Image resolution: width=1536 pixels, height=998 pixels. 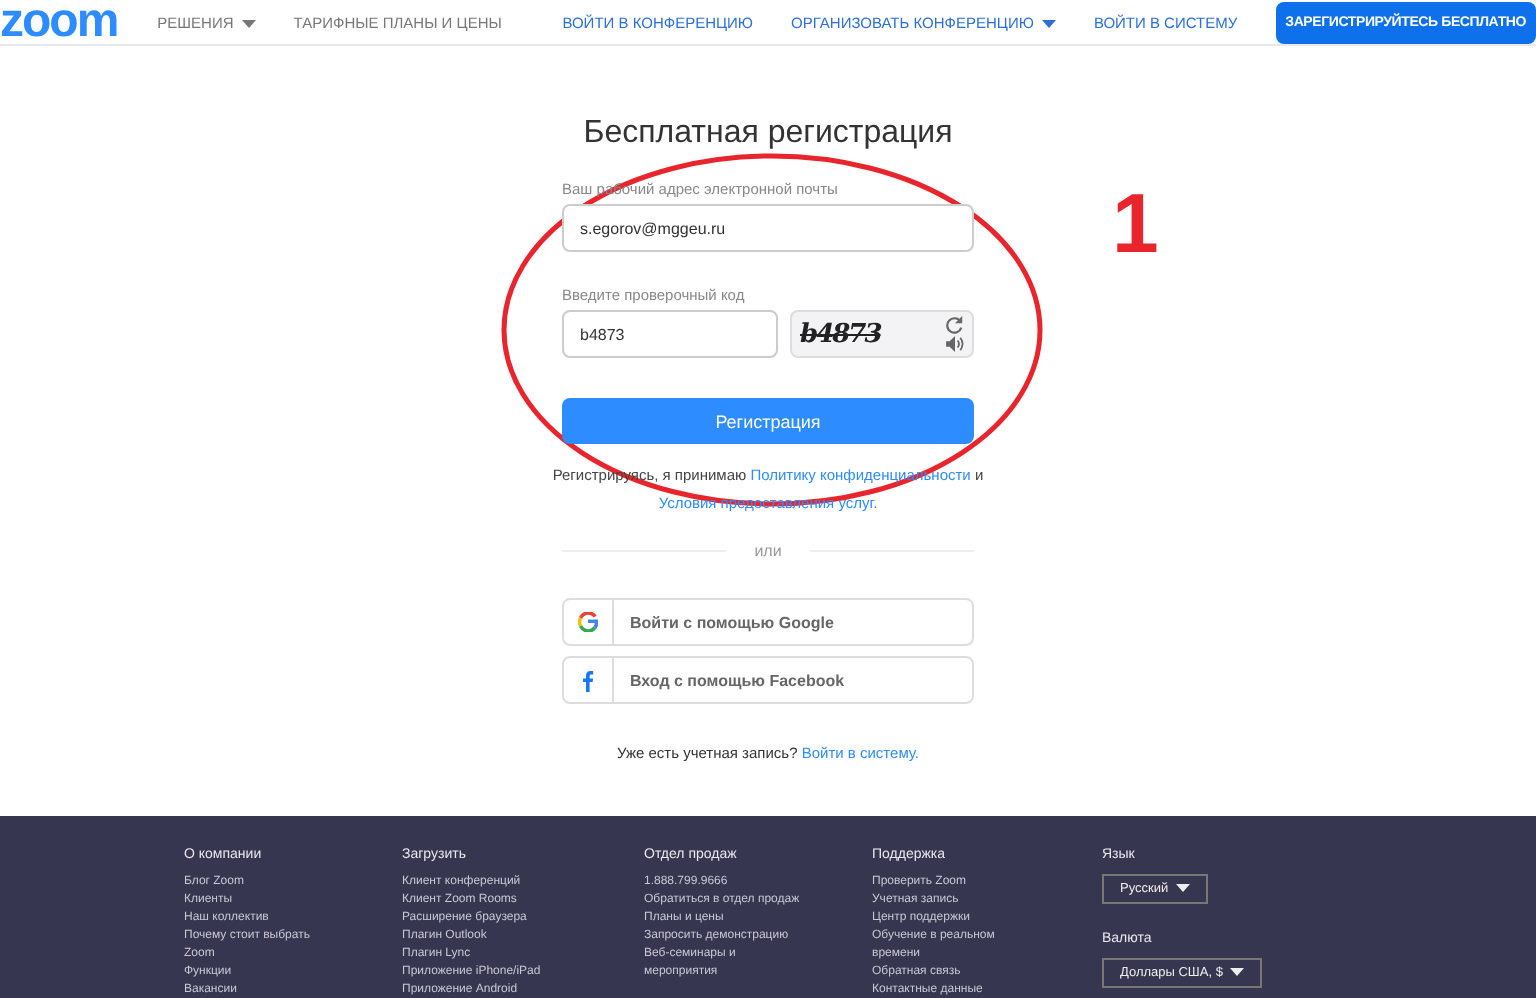 What do you see at coordinates (955, 344) in the screenshot?
I see `audio-icon` at bounding box center [955, 344].